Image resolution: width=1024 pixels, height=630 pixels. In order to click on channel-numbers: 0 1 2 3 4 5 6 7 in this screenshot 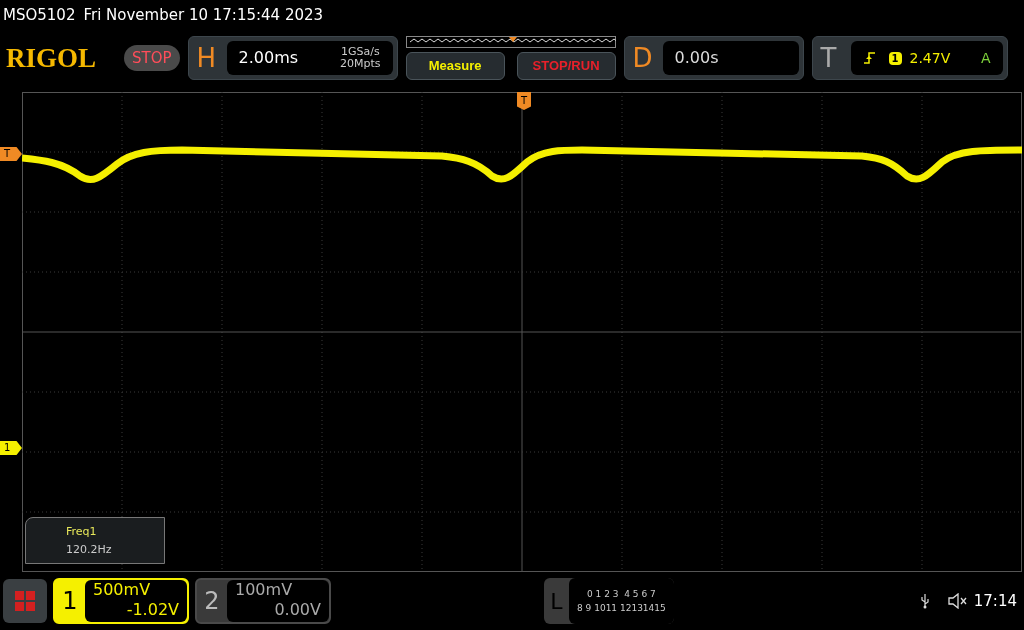, I will do `click(621, 594)`.